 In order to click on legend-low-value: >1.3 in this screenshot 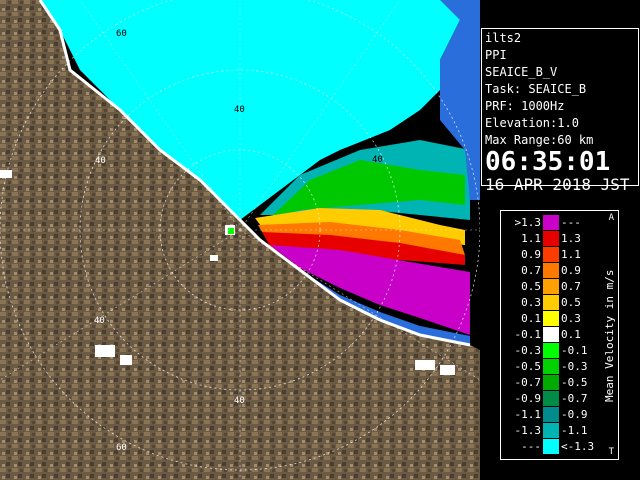, I will do `click(528, 222)`.